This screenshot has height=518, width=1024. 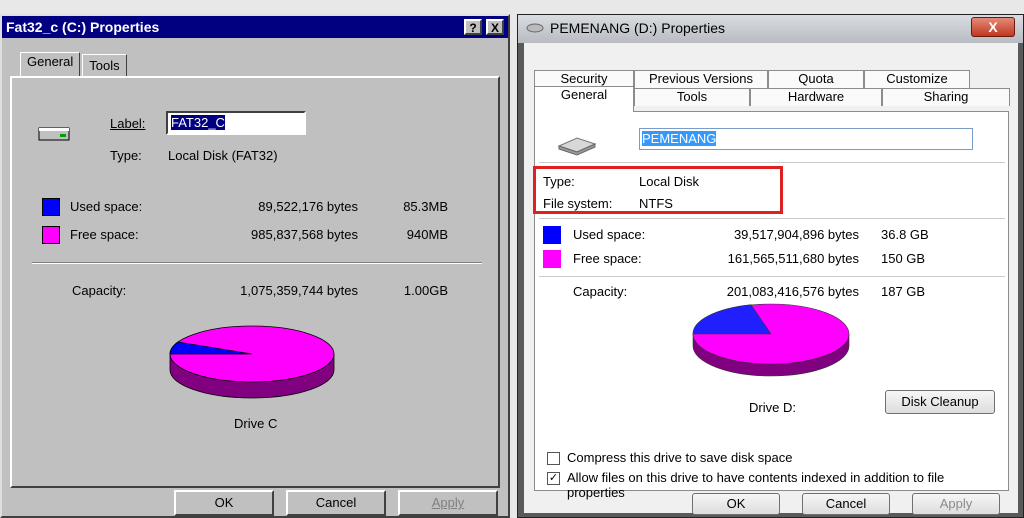 I want to click on tab-quota: Quota, so click(x=816, y=79).